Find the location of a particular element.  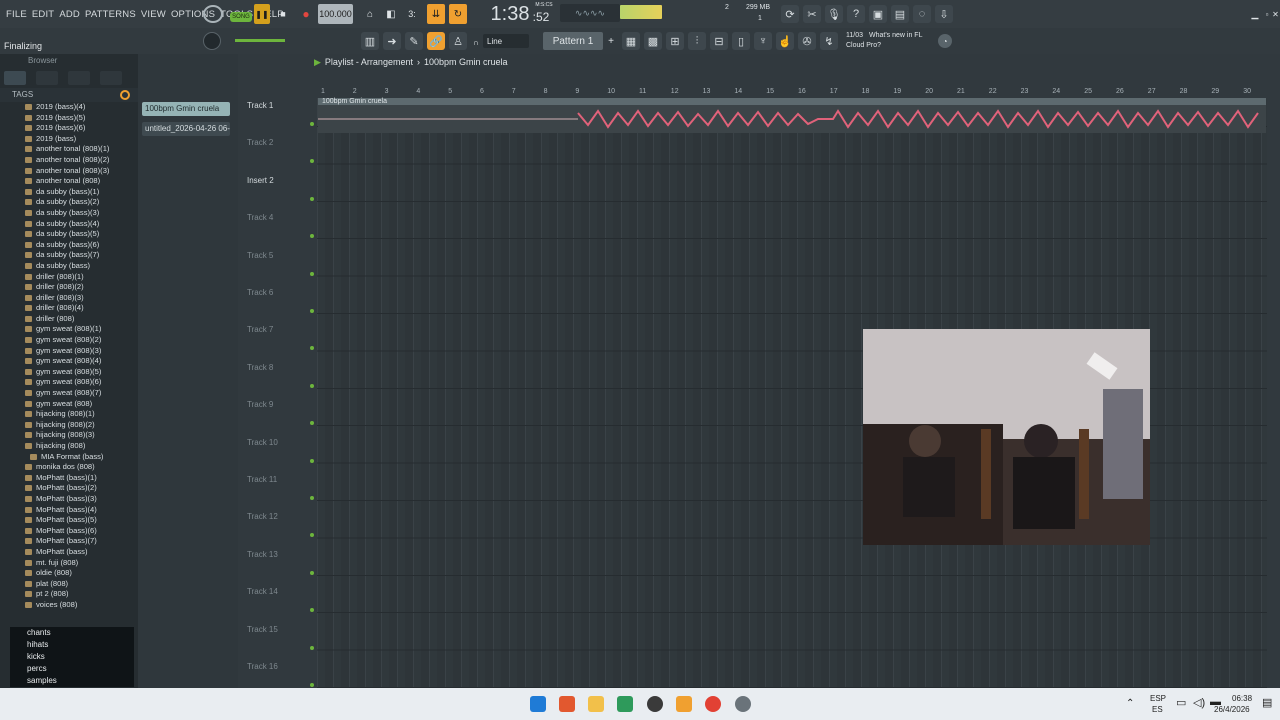

folder-item: MoPhatt (bass)(1) is located at coordinates (69, 478).